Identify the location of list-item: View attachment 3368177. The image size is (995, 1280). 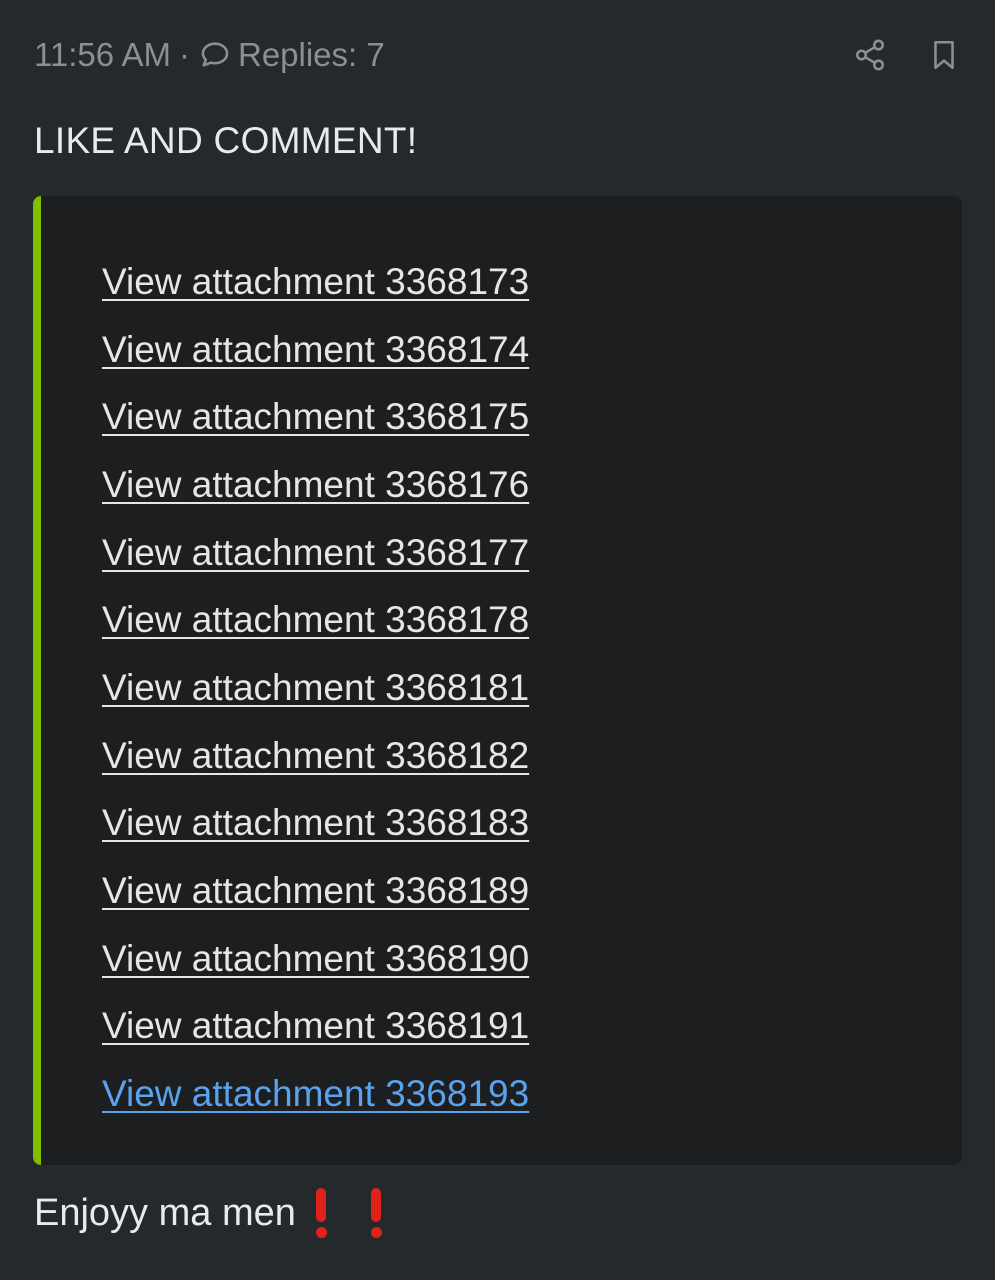
(315, 553).